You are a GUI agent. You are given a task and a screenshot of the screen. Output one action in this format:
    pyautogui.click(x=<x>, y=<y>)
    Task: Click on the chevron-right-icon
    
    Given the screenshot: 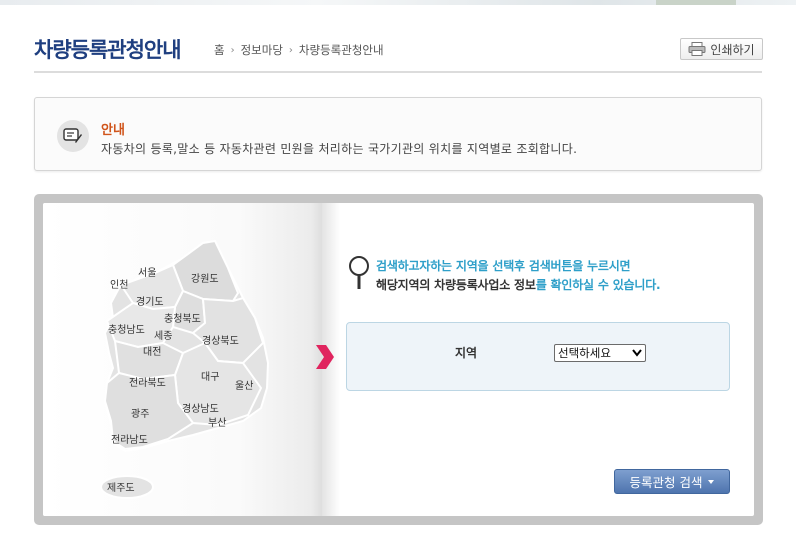 What is the action you would take?
    pyautogui.click(x=325, y=357)
    